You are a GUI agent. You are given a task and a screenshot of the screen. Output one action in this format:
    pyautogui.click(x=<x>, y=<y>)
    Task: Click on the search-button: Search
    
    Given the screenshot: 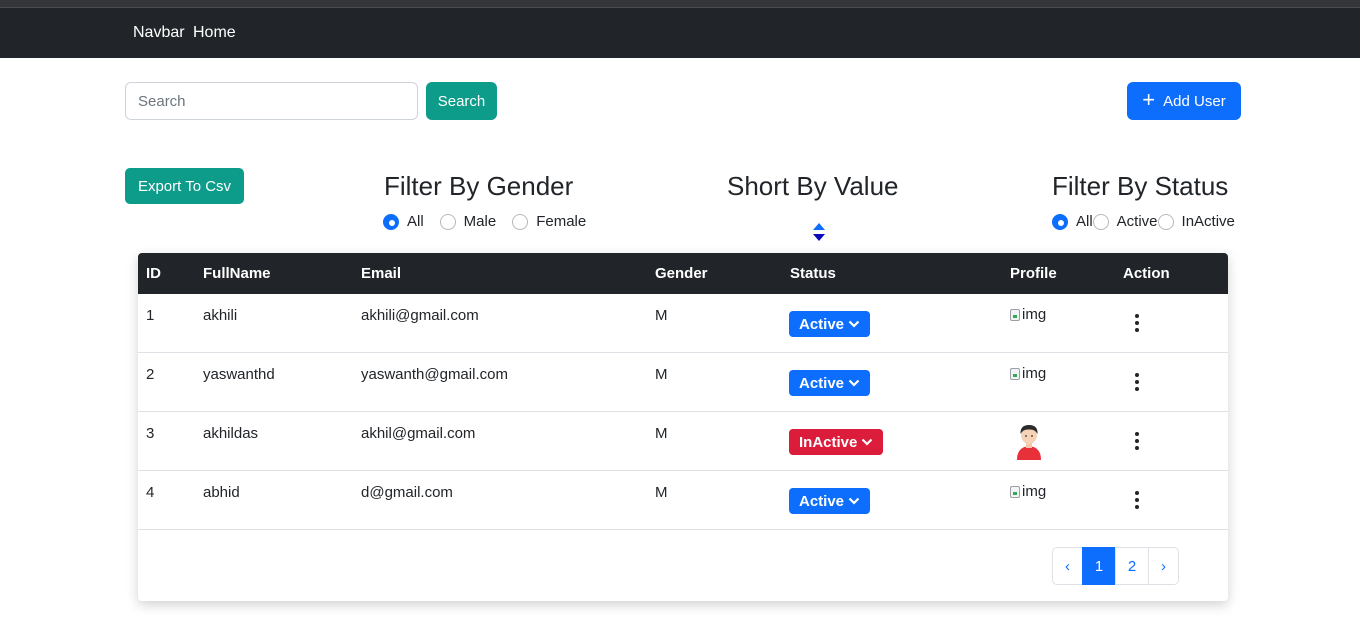 What is the action you would take?
    pyautogui.click(x=461, y=101)
    